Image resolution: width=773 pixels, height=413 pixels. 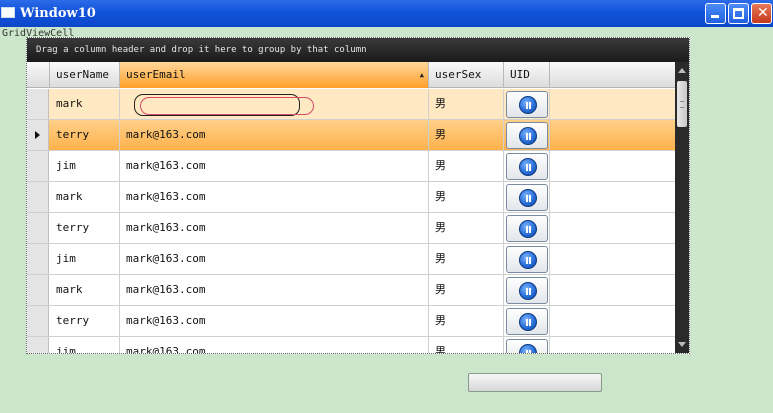 What do you see at coordinates (274, 104) in the screenshot?
I see `cell-useremail` at bounding box center [274, 104].